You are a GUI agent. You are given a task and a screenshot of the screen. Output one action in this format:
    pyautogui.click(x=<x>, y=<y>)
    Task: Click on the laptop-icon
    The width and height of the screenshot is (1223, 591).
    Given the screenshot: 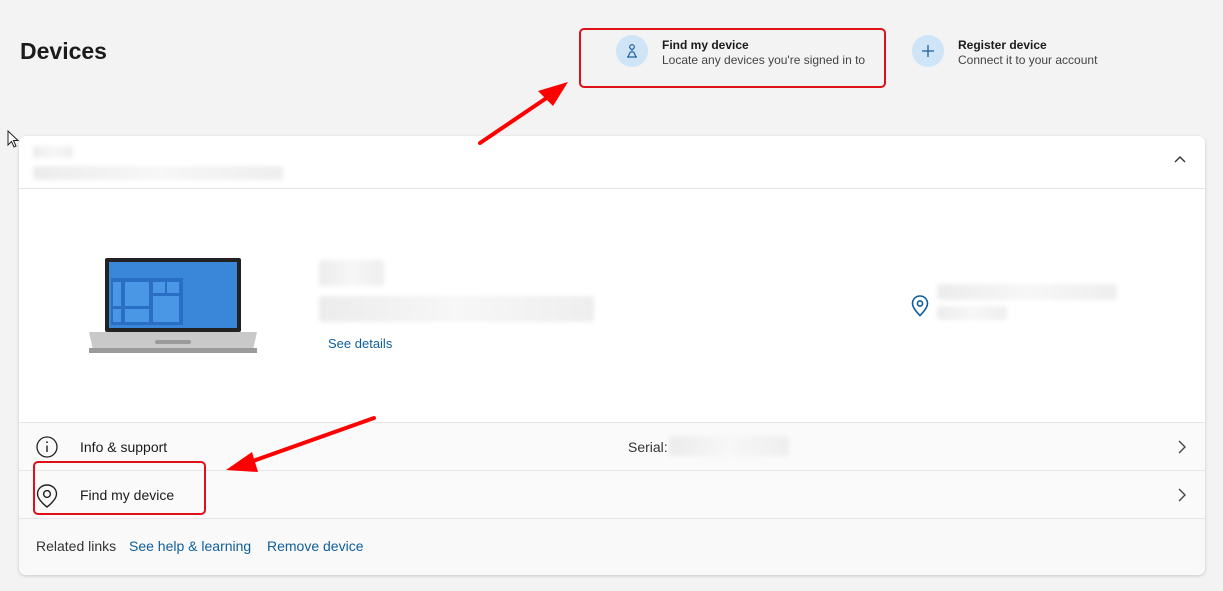 What is the action you would take?
    pyautogui.click(x=173, y=305)
    